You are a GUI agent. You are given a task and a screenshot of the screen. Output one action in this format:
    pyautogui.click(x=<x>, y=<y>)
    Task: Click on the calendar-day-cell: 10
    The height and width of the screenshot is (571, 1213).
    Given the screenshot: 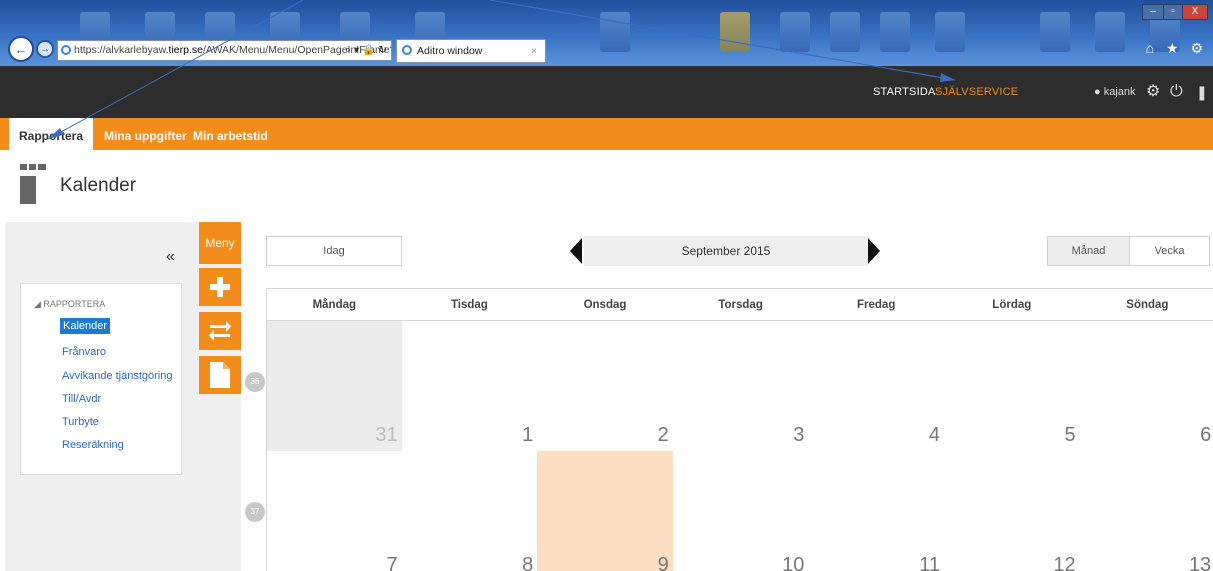 What is the action you would take?
    pyautogui.click(x=741, y=511)
    